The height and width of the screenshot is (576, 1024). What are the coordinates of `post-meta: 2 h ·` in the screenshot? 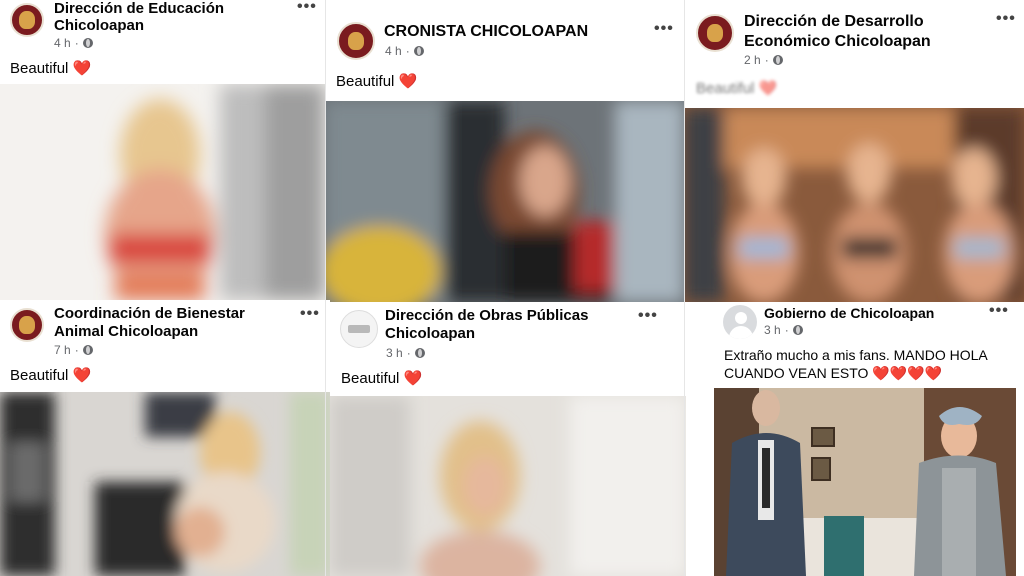 It's located at (763, 60).